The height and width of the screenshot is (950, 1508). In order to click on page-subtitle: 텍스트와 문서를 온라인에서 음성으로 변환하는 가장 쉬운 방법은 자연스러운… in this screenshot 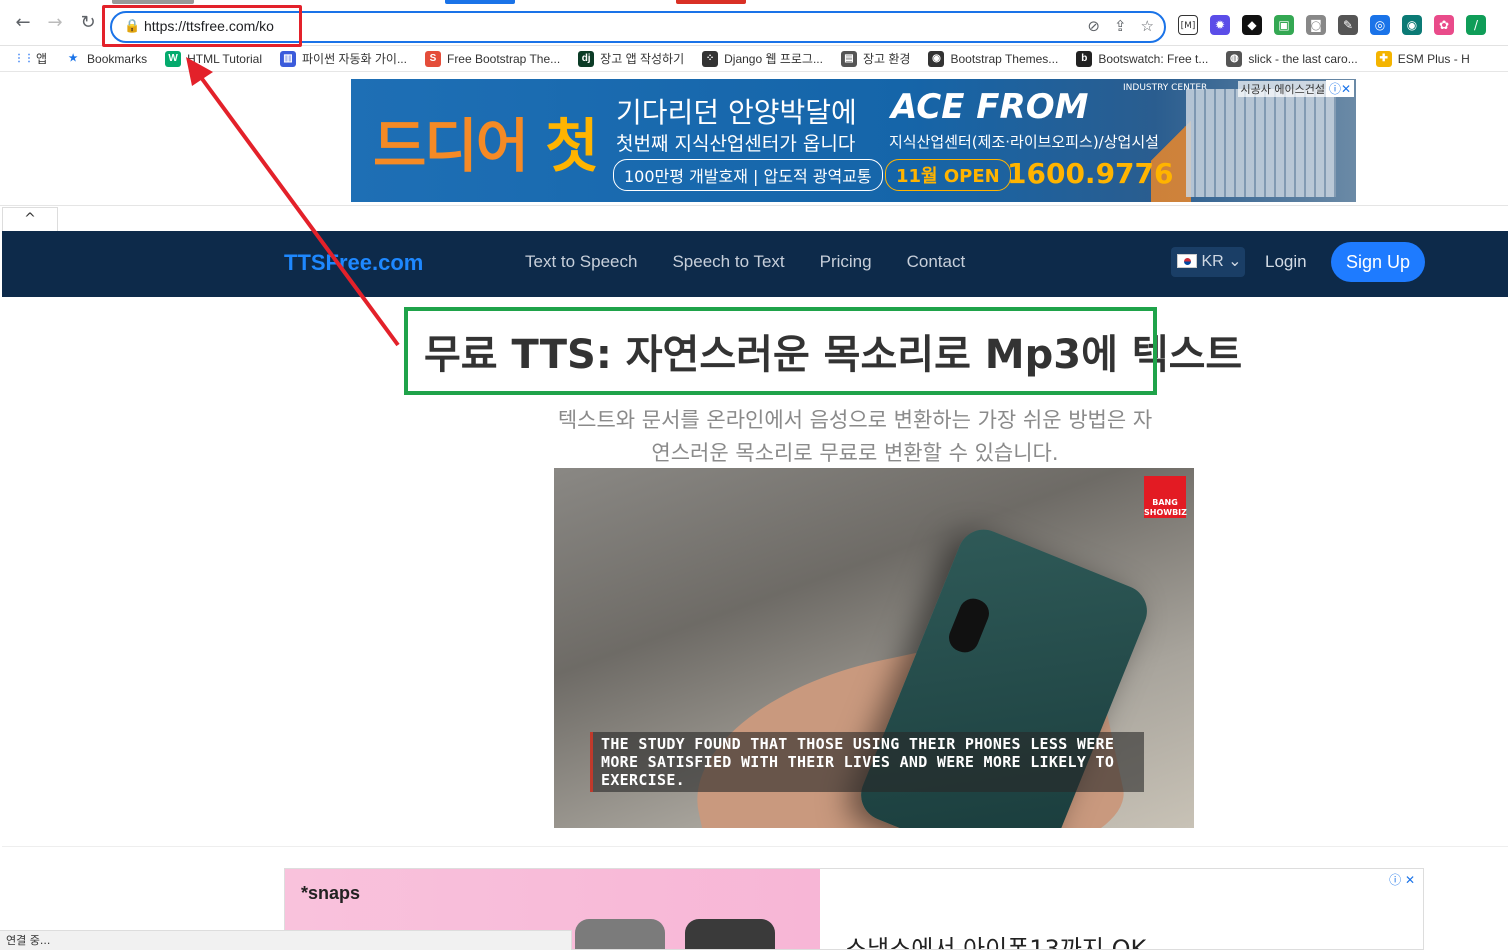, I will do `click(855, 436)`.